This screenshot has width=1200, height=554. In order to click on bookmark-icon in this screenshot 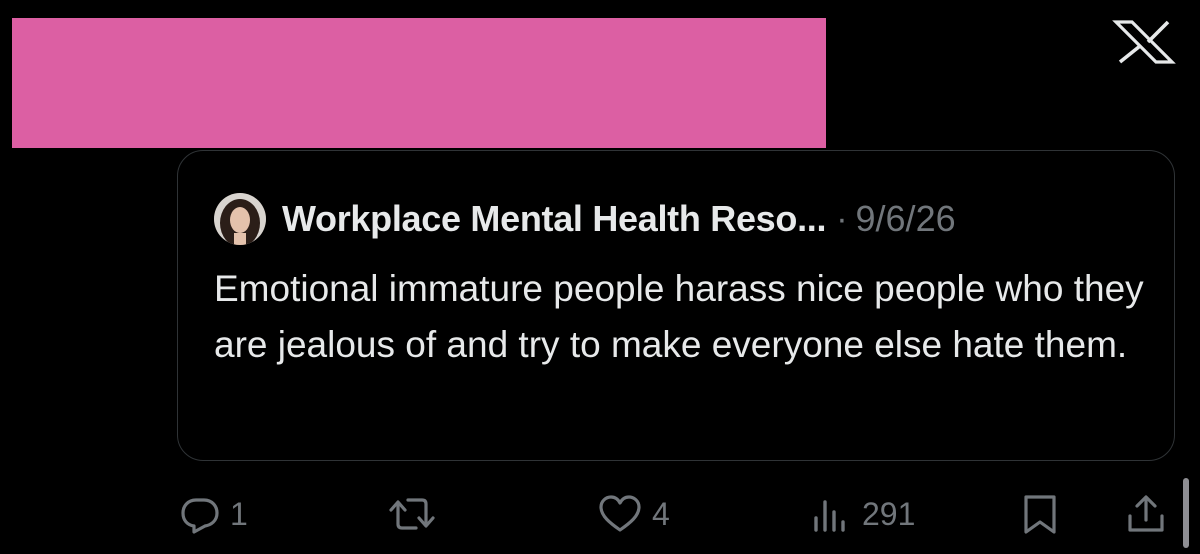, I will do `click(1040, 514)`.